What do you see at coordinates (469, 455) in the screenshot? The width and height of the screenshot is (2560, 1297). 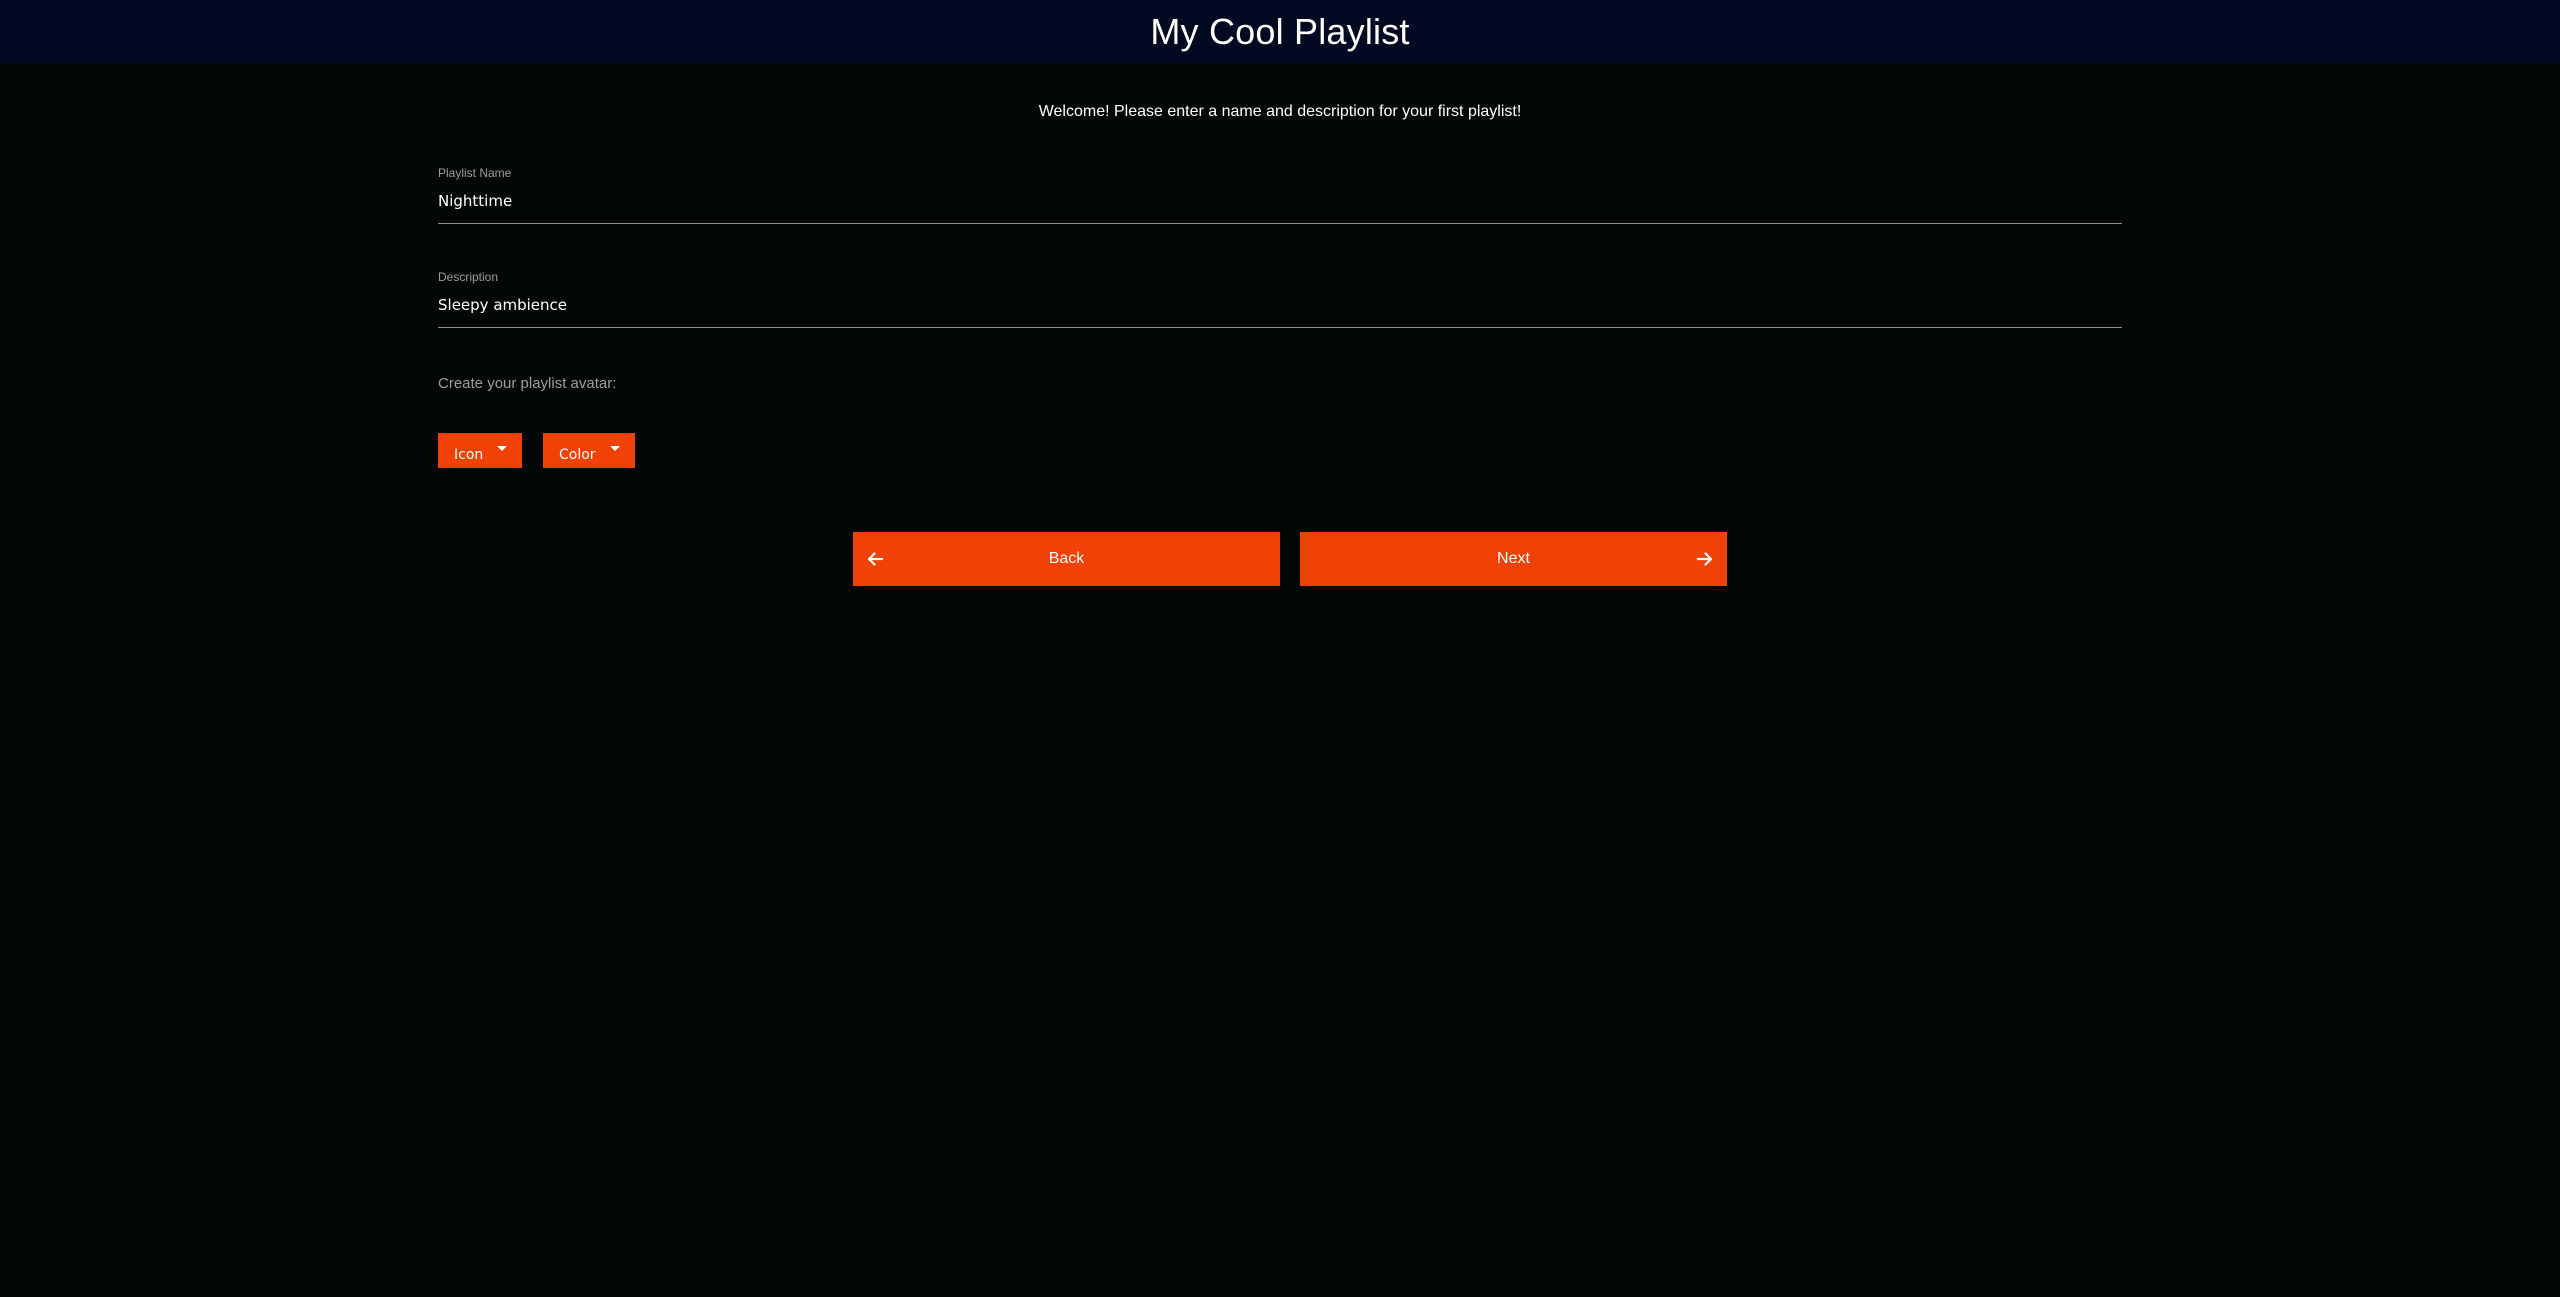 I see `icon-dropdown-label: Icon` at bounding box center [469, 455].